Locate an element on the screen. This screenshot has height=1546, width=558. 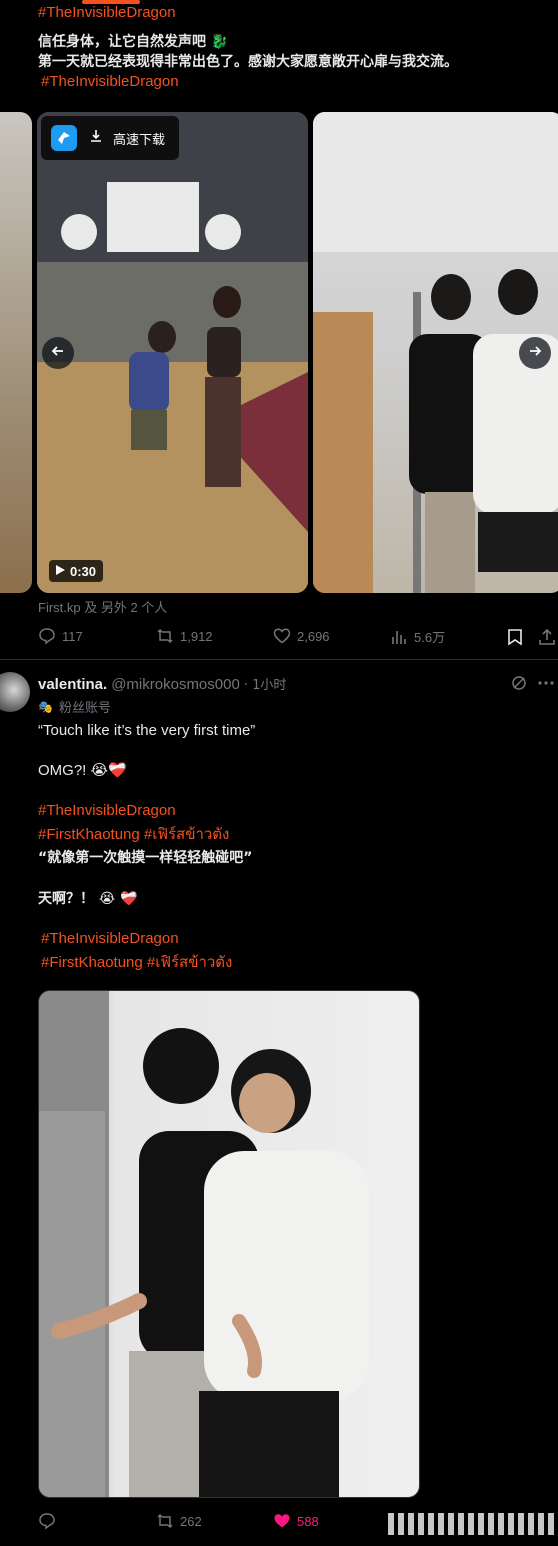
play-icon is located at coordinates (60, 571).